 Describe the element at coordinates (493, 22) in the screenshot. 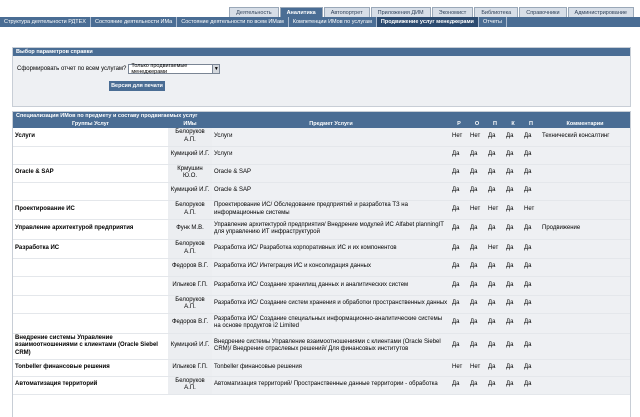

I see `sub-tab: Отчеты` at that location.